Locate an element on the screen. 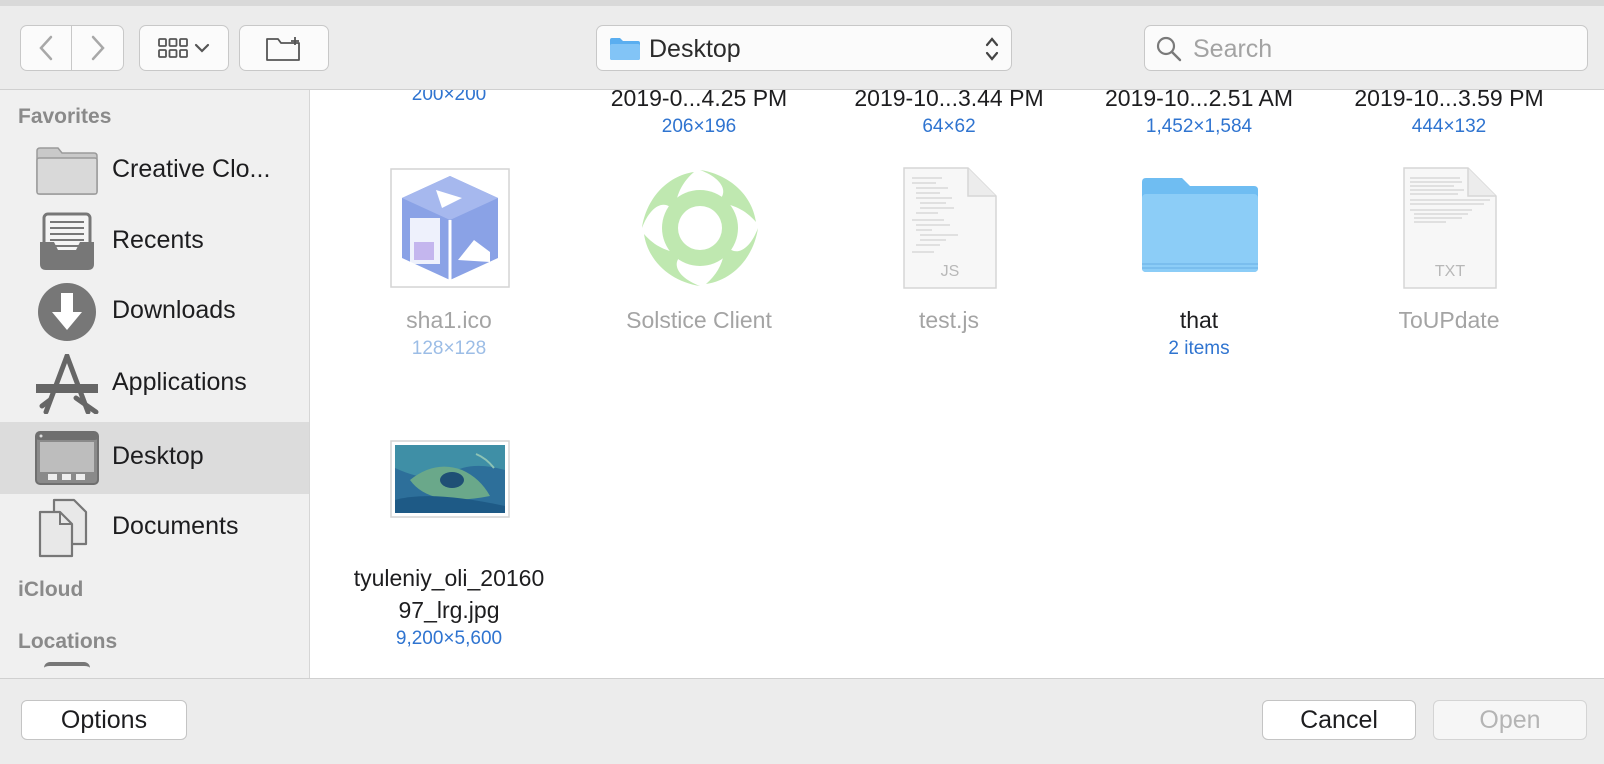 This screenshot has width=1604, height=764. forward-button is located at coordinates (97, 48).